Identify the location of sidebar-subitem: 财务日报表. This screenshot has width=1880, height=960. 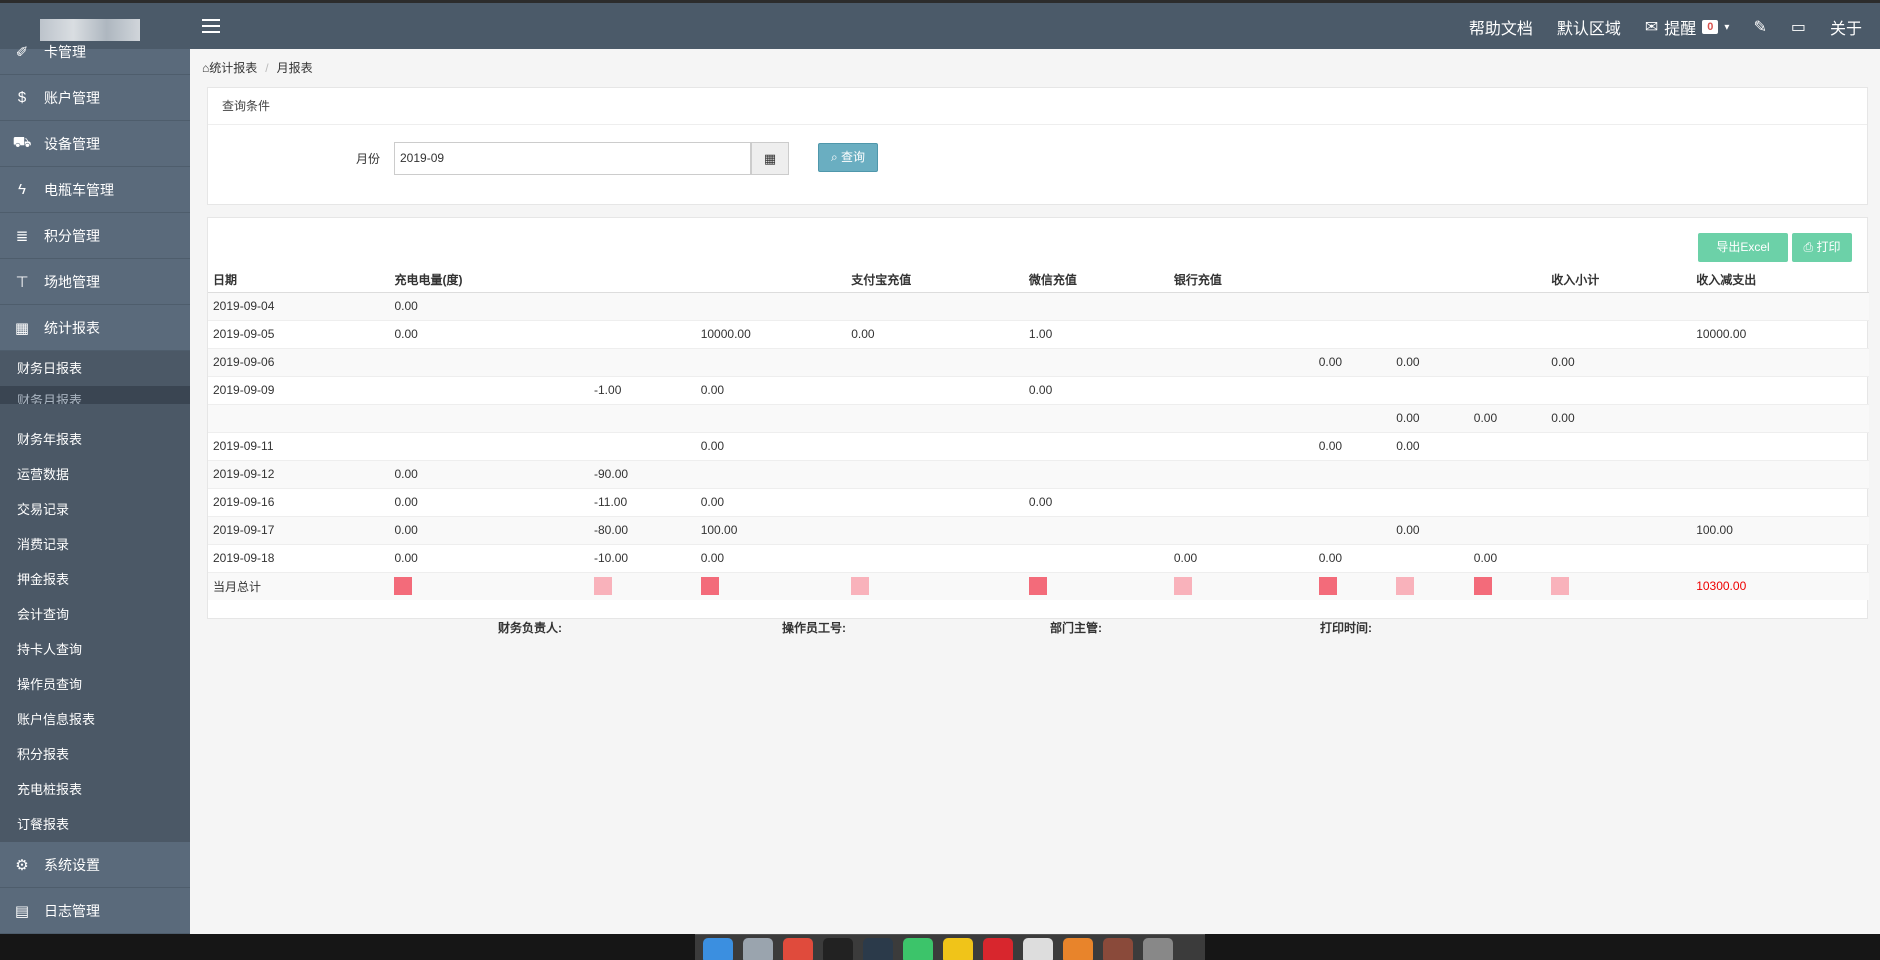
(95, 368).